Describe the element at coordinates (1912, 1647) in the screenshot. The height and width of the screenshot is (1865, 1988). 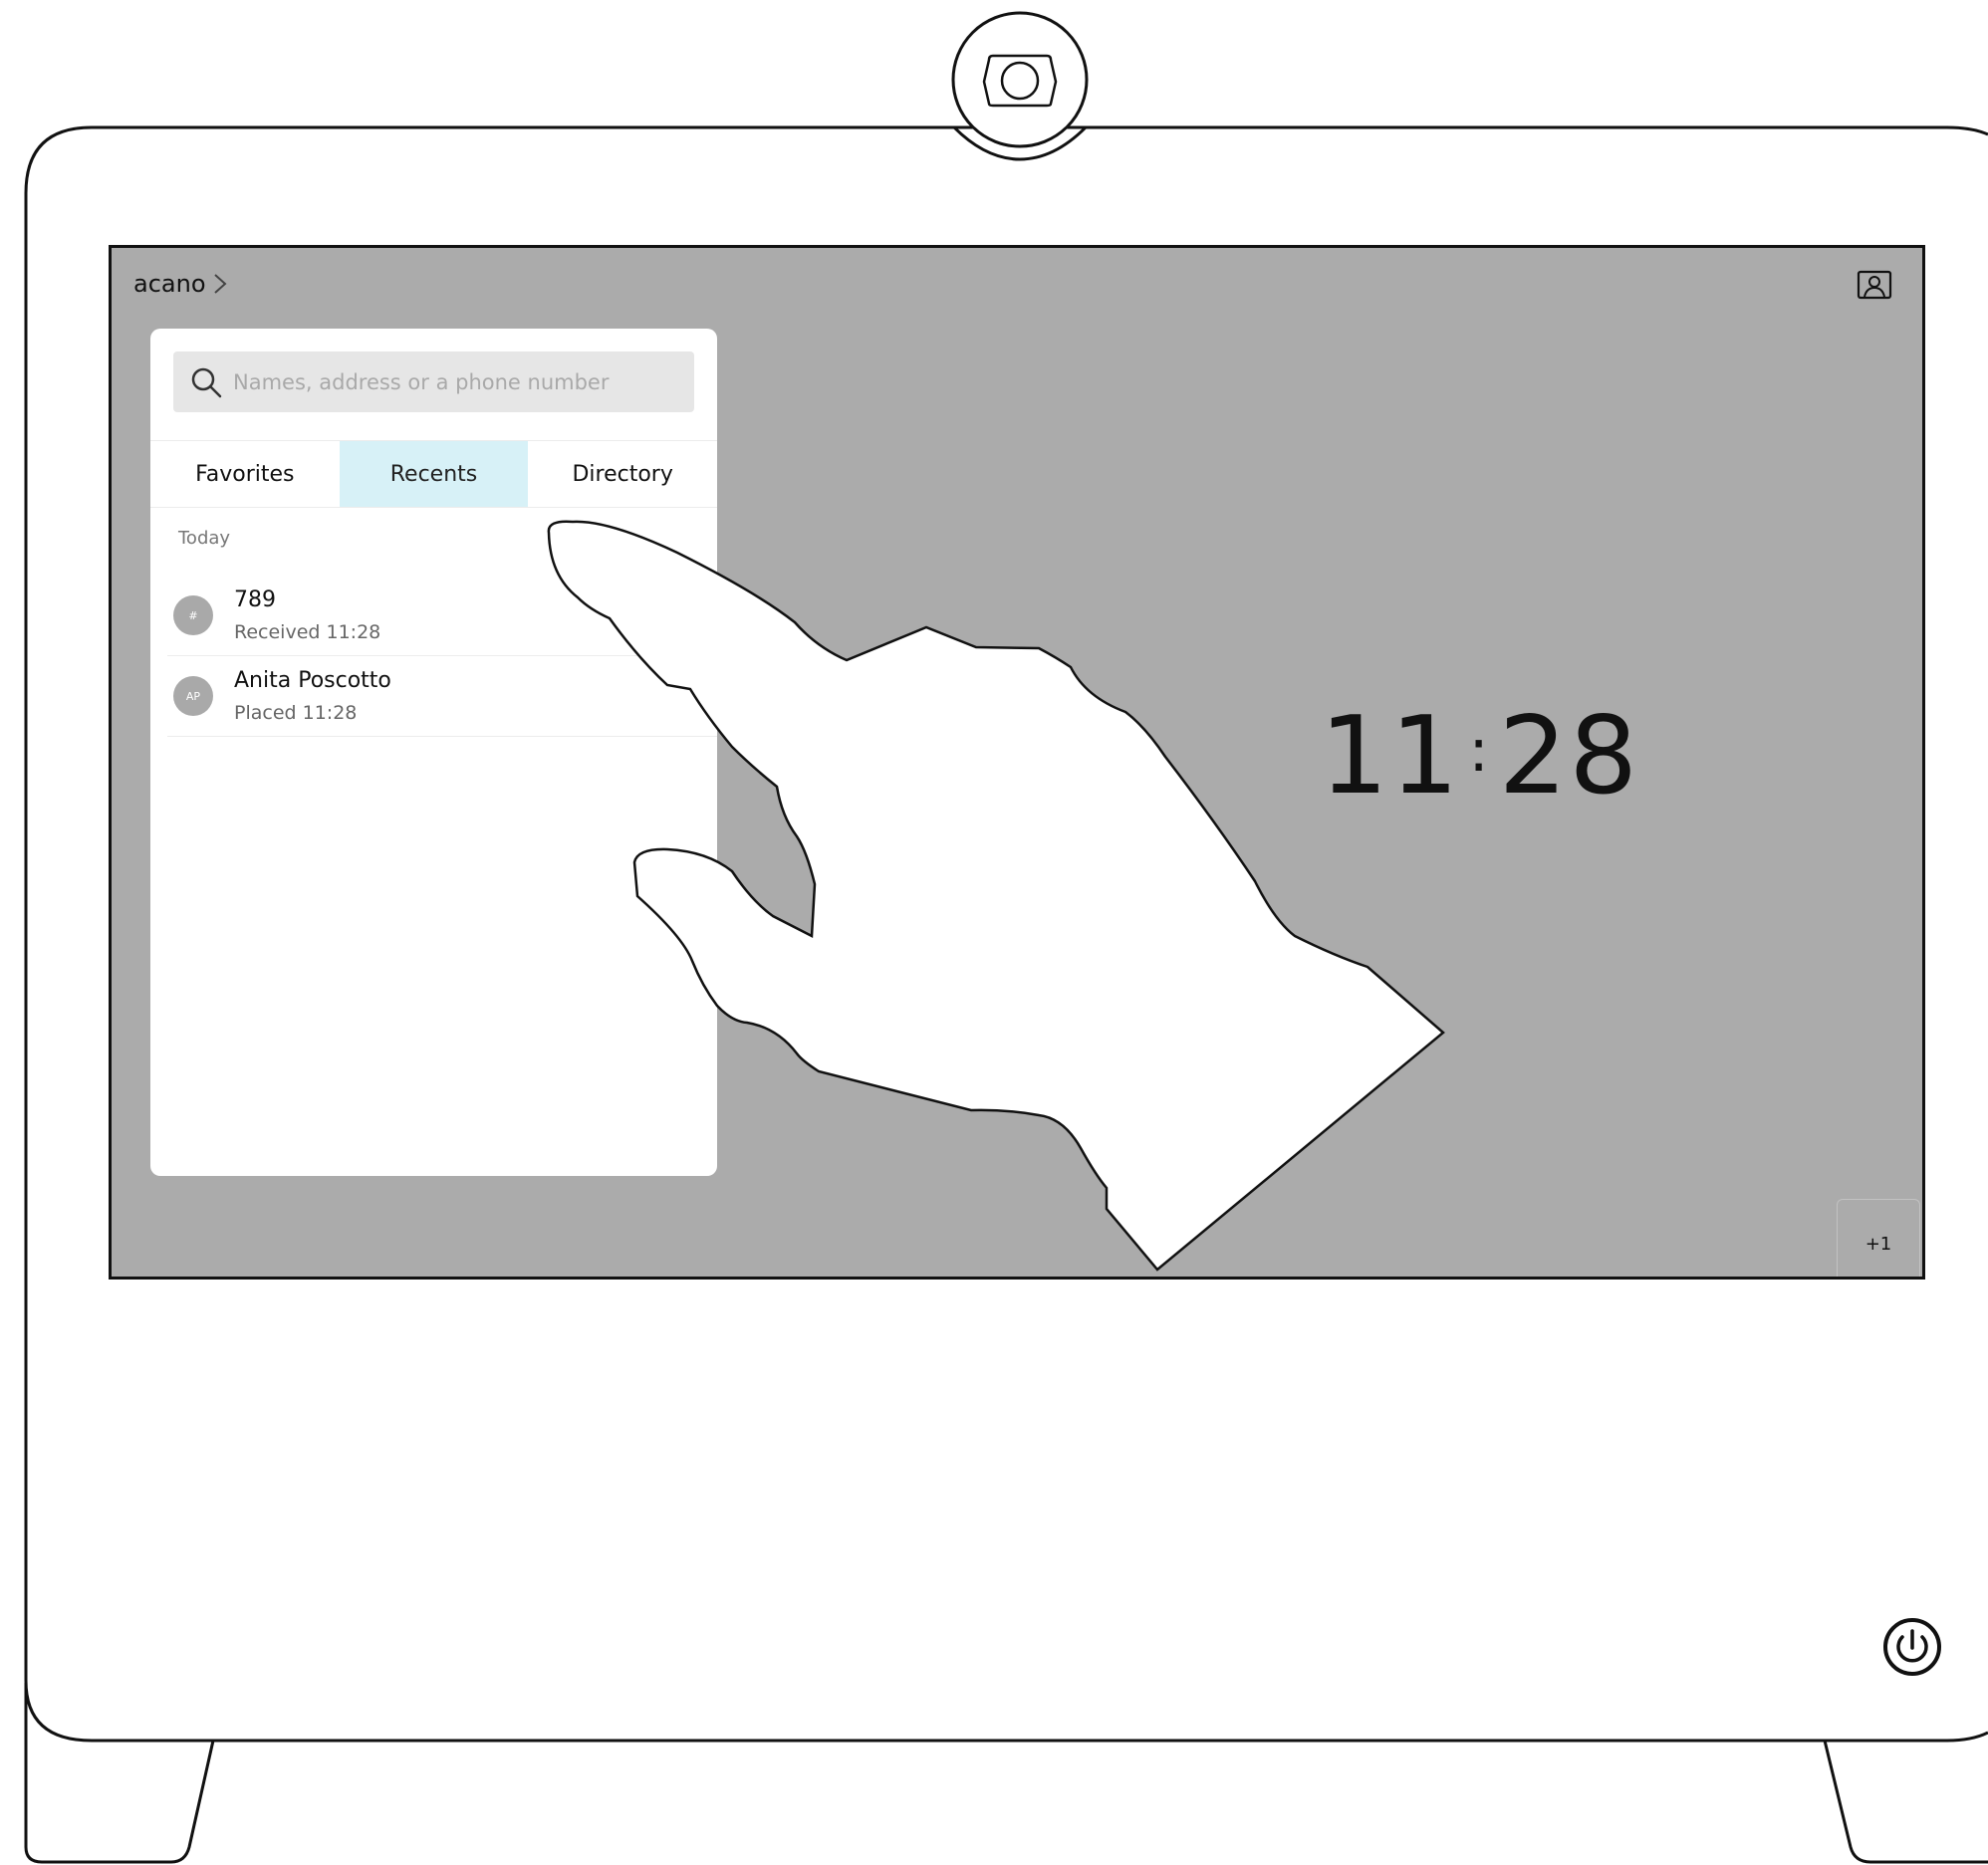
I see `power-icon` at that location.